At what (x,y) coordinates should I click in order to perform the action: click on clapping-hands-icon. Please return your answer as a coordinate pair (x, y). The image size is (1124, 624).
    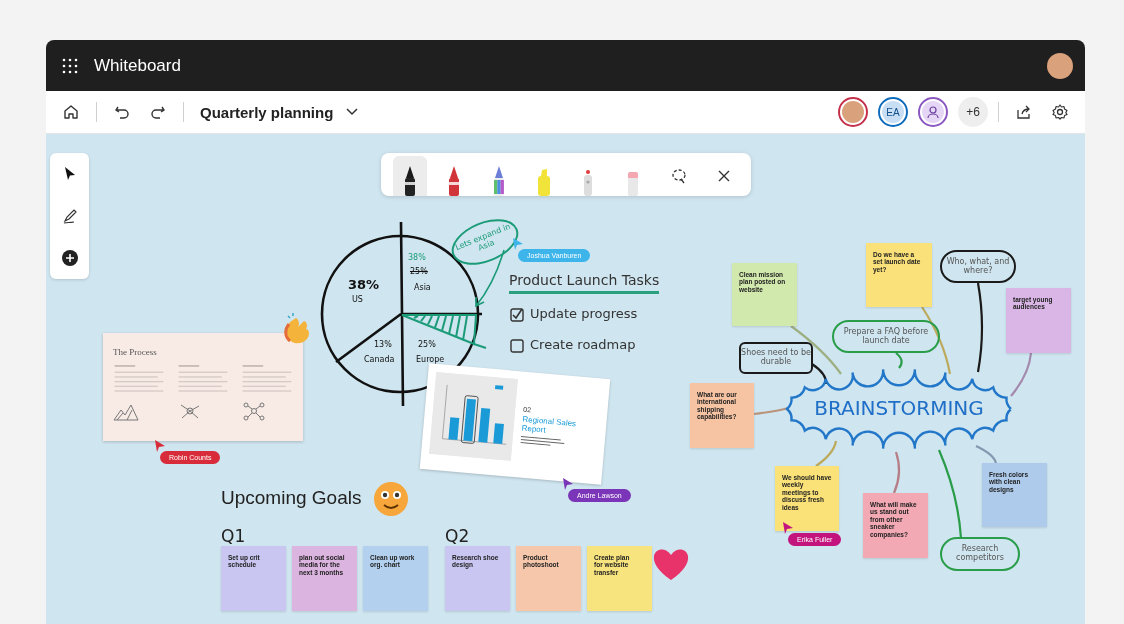
    Looking at the image, I should click on (296, 328).